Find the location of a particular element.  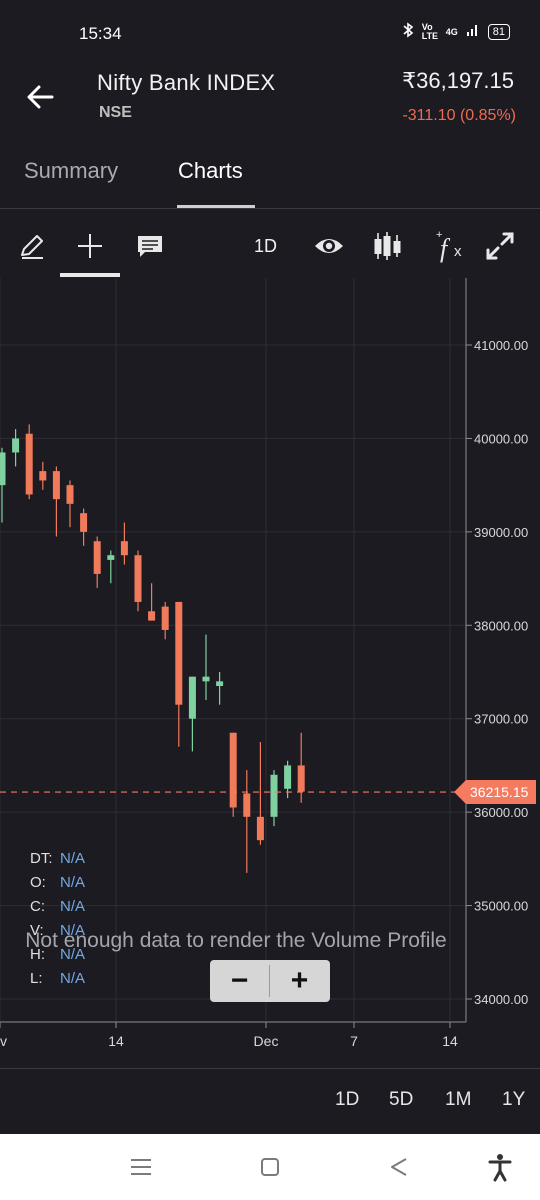

tabs-divider is located at coordinates (270, 208).